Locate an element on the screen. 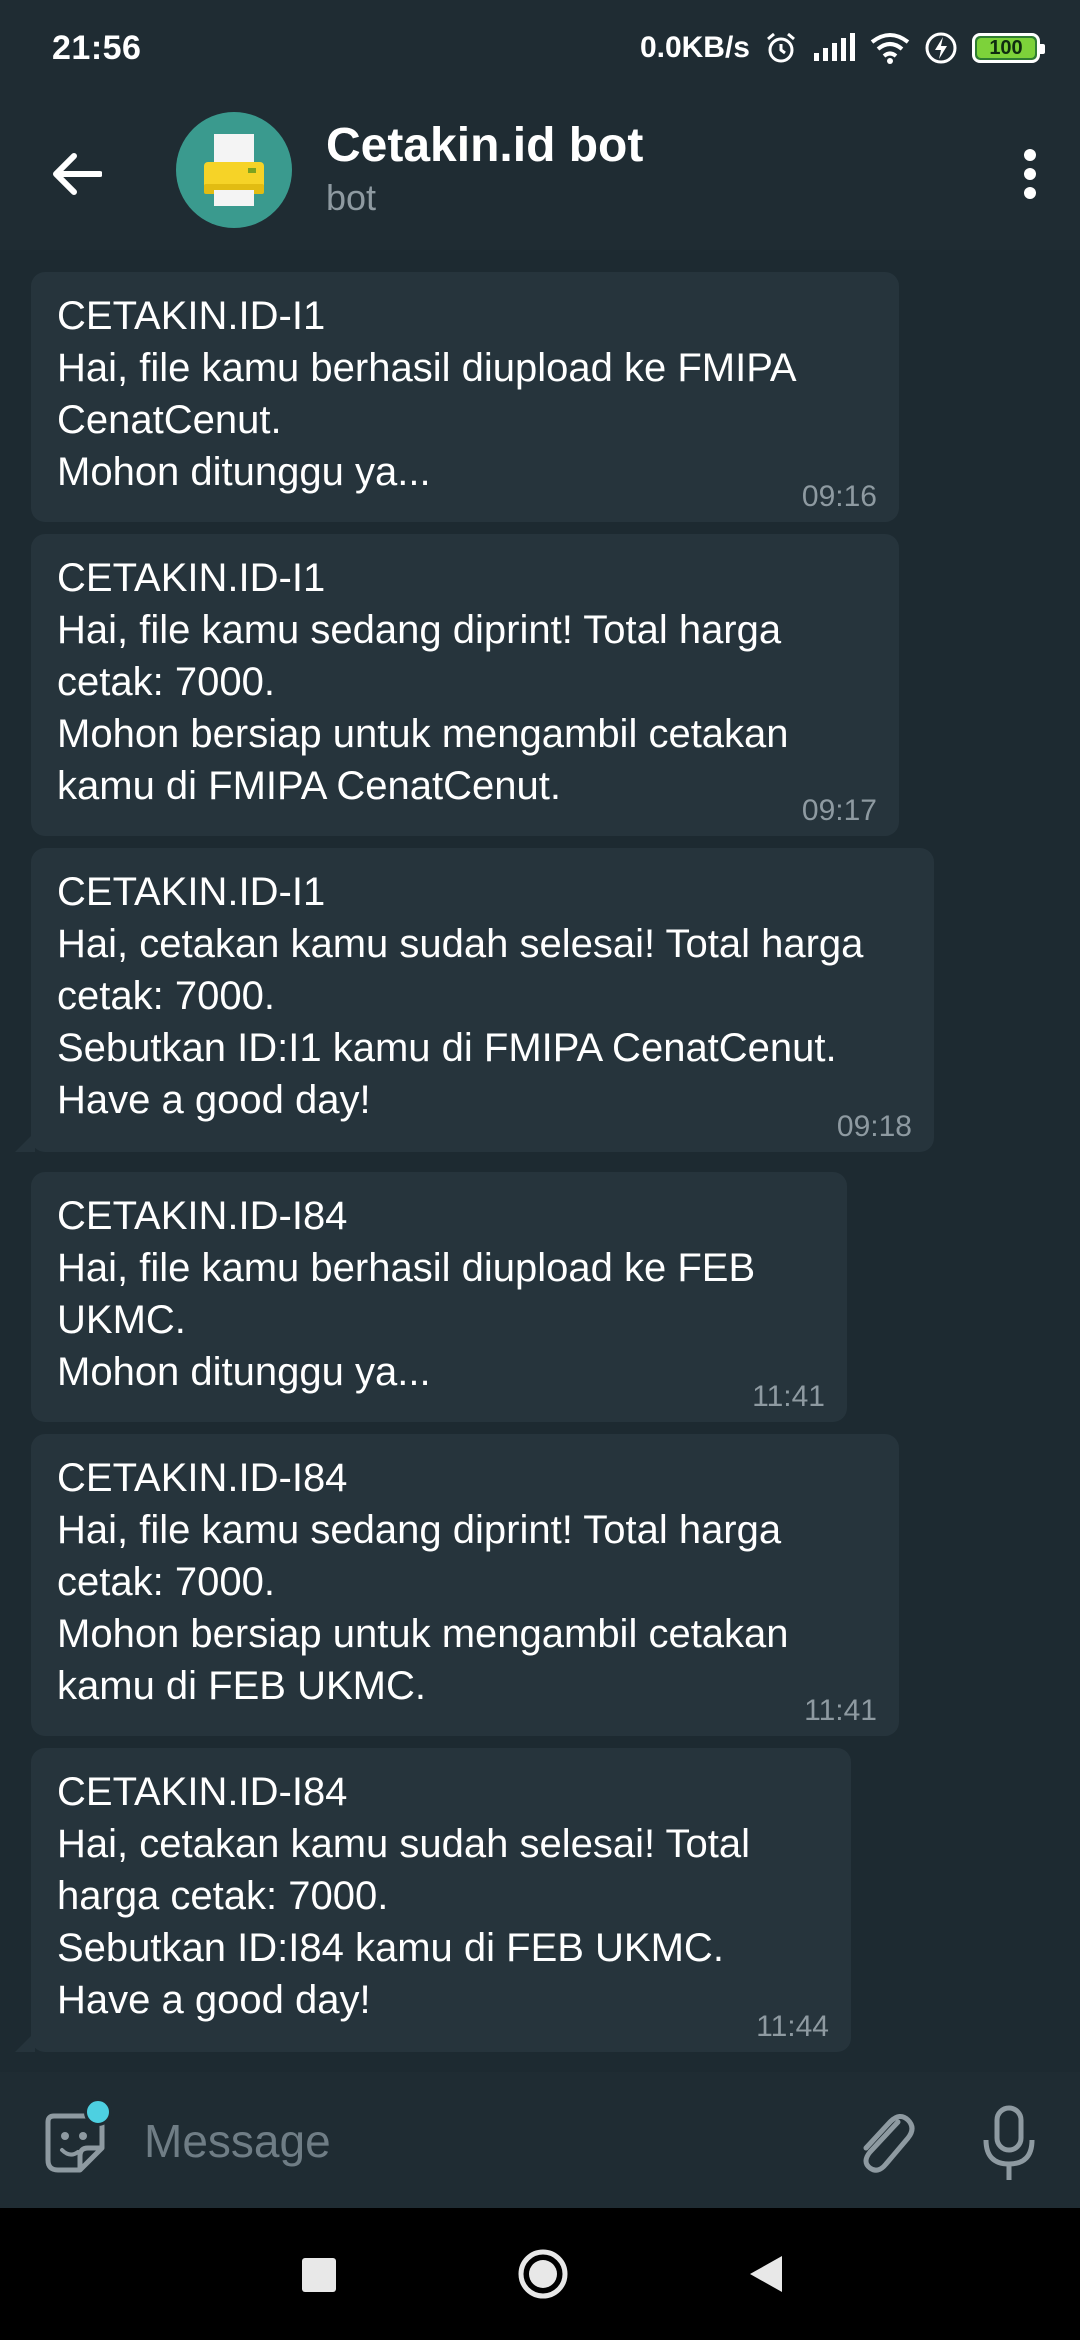  message-time: 09:17 is located at coordinates (839, 810).